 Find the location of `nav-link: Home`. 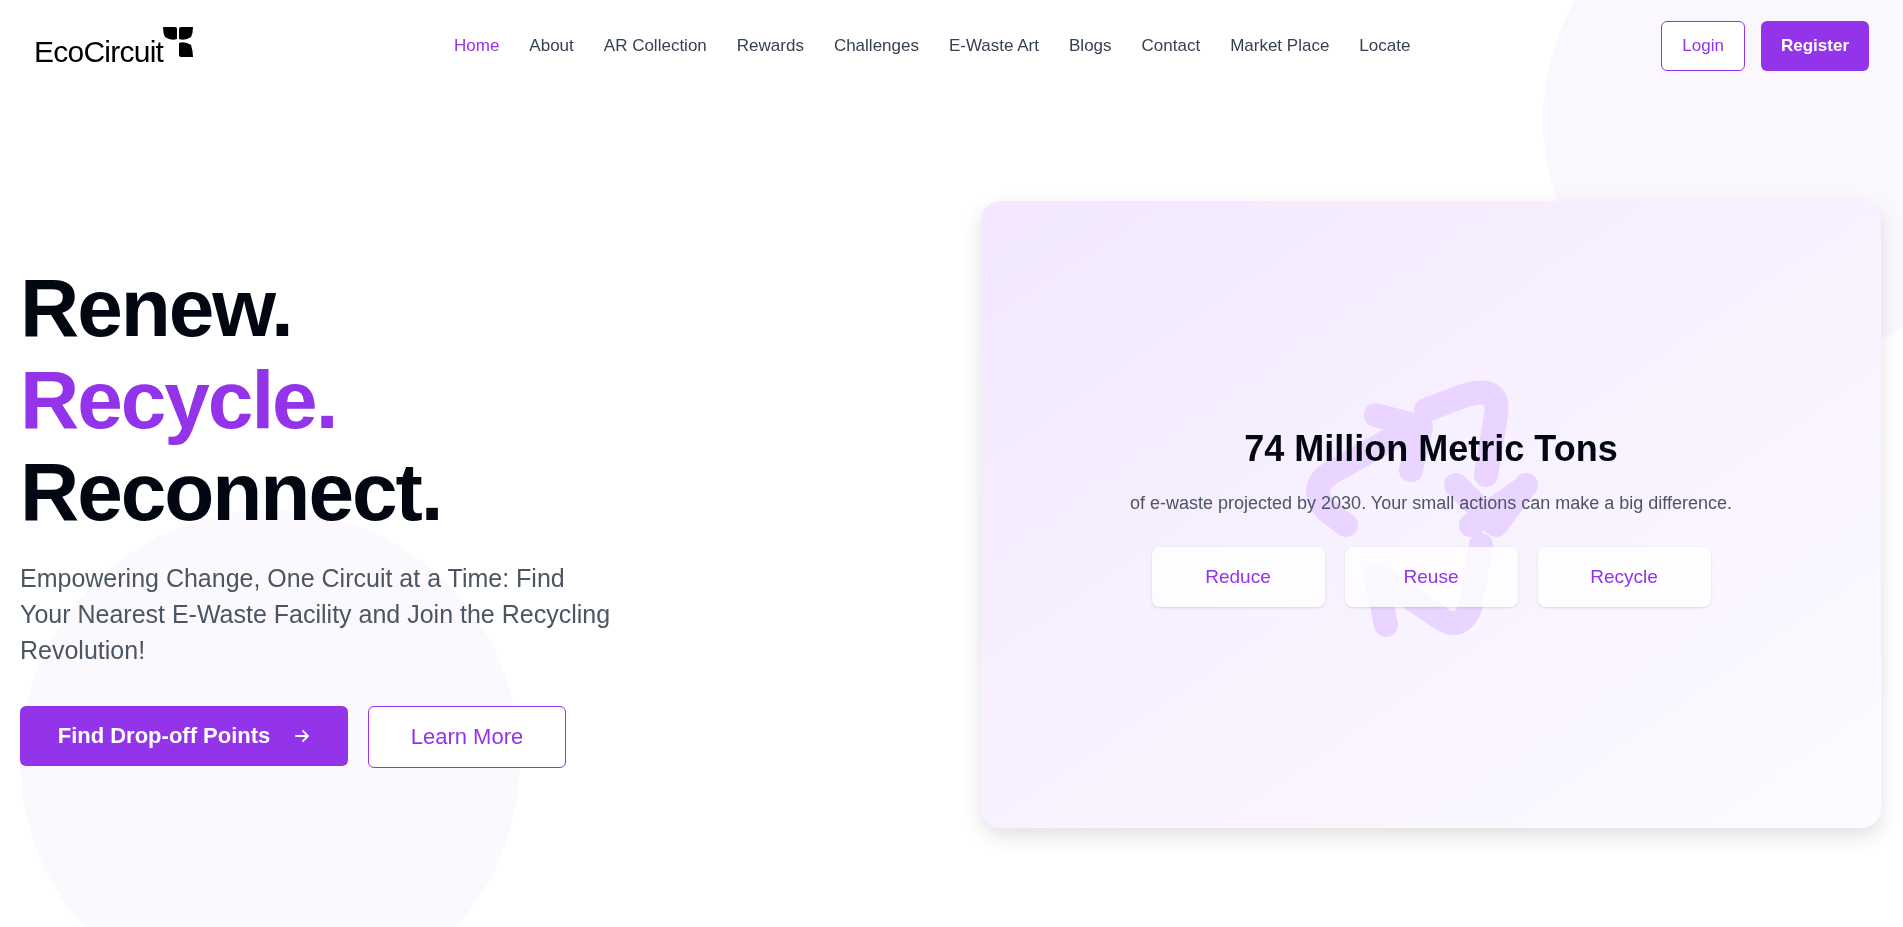

nav-link: Home is located at coordinates (477, 46).